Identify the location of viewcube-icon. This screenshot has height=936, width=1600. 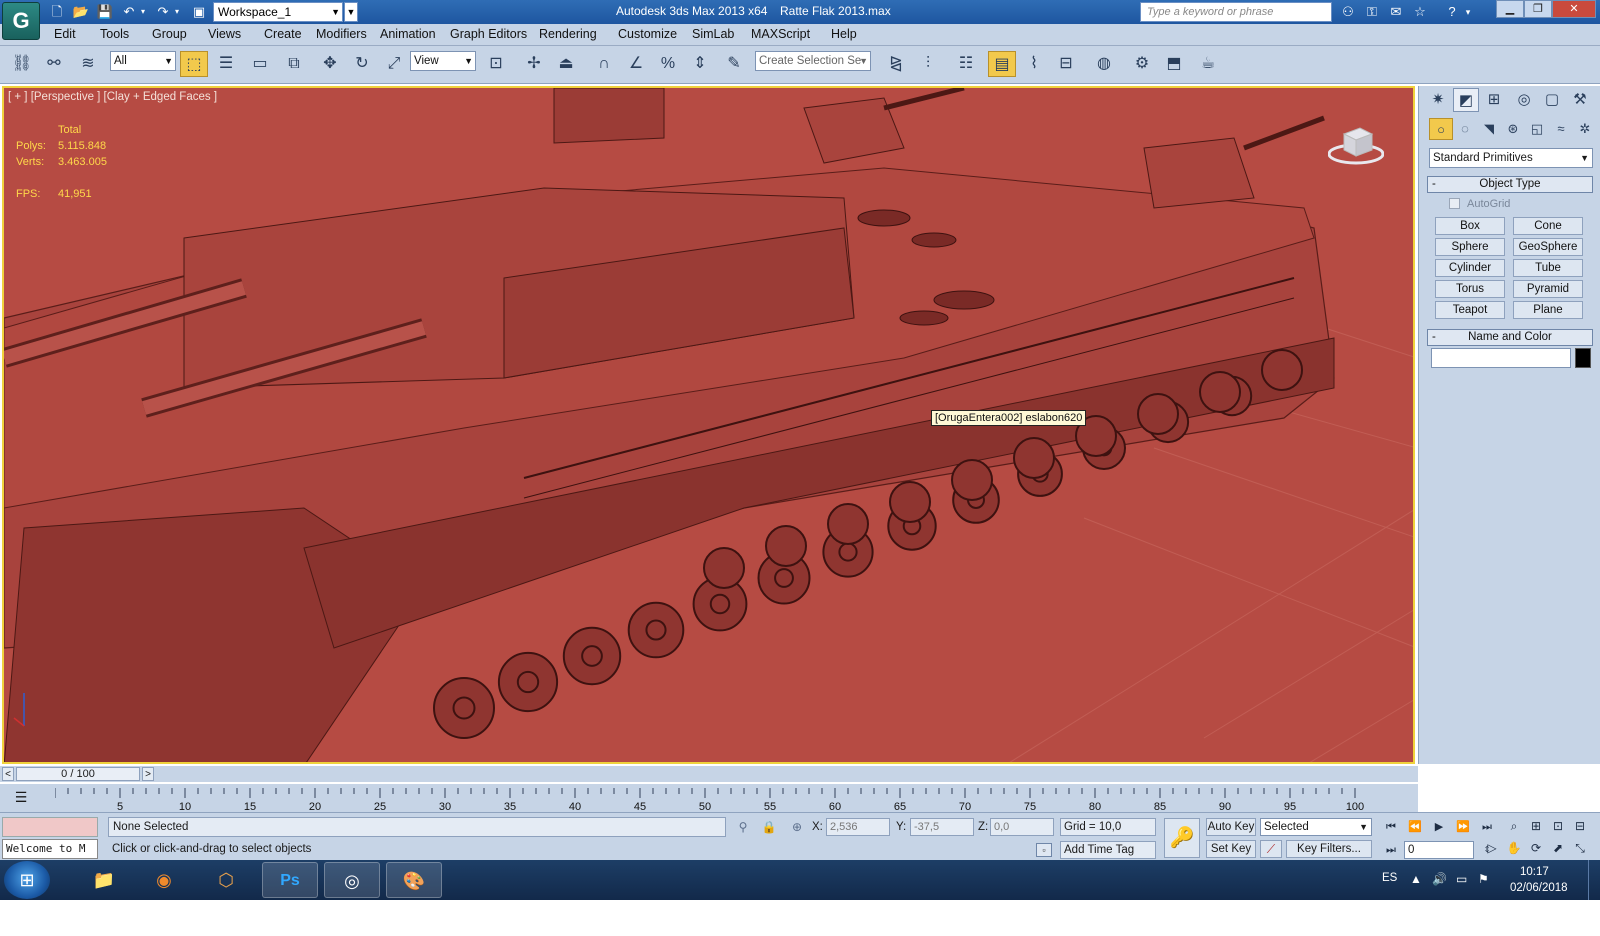
(1356, 143).